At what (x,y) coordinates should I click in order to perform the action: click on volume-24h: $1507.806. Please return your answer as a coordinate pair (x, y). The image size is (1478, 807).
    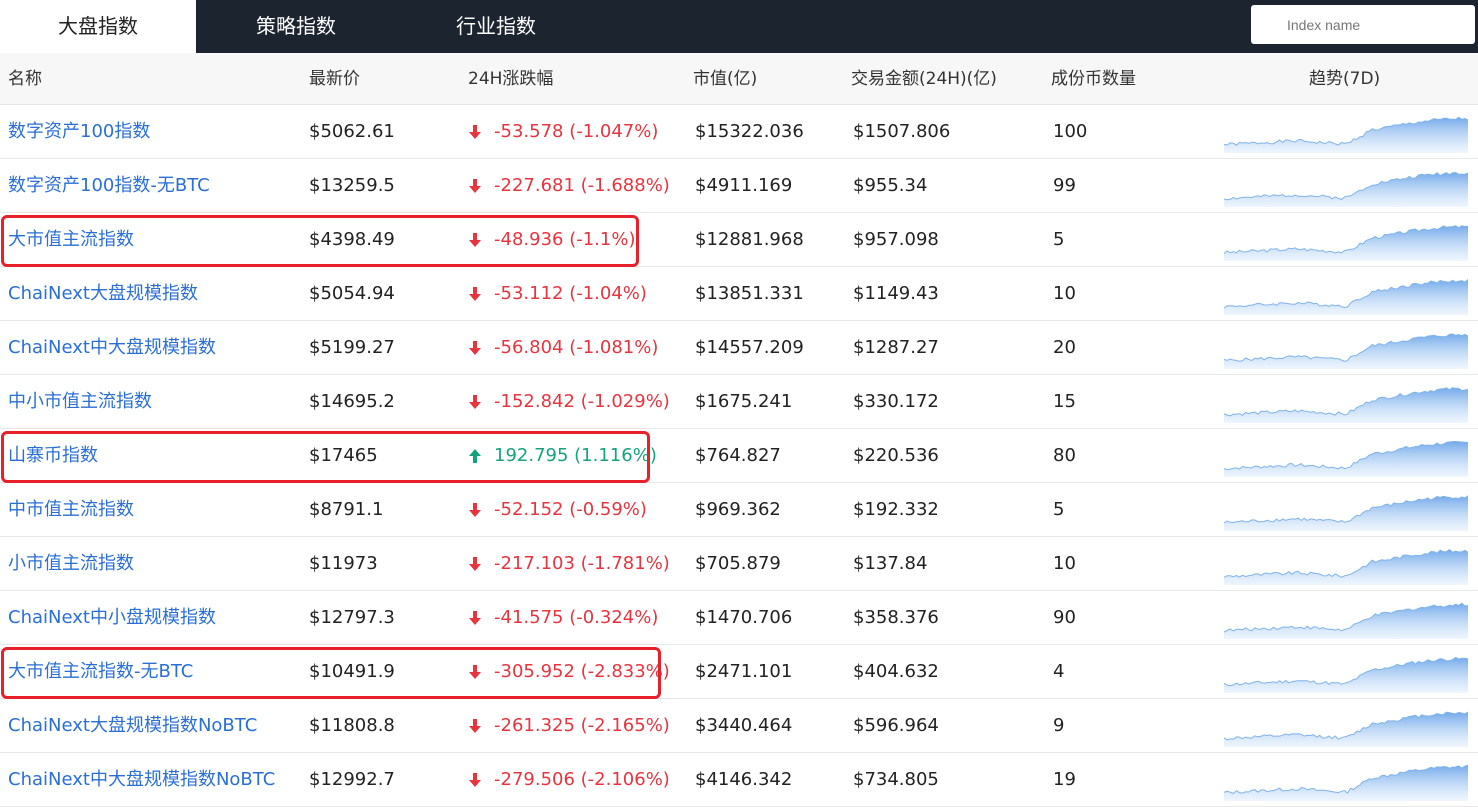
    Looking at the image, I should click on (902, 131).